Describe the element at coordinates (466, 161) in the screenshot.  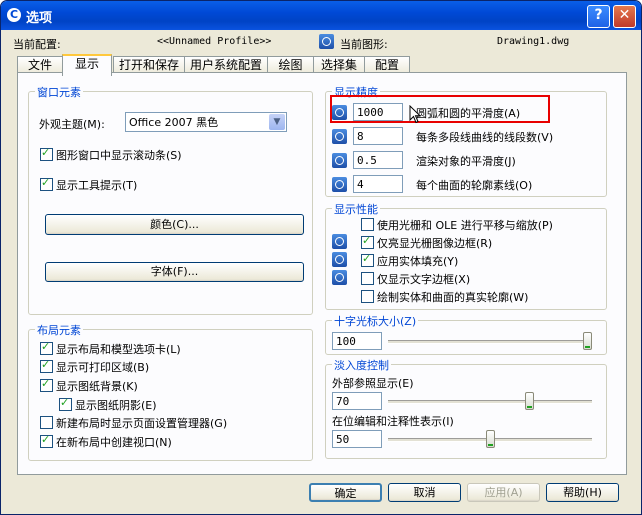
I see `render-smoothness-label: 渲染对象的平滑度(J)` at that location.